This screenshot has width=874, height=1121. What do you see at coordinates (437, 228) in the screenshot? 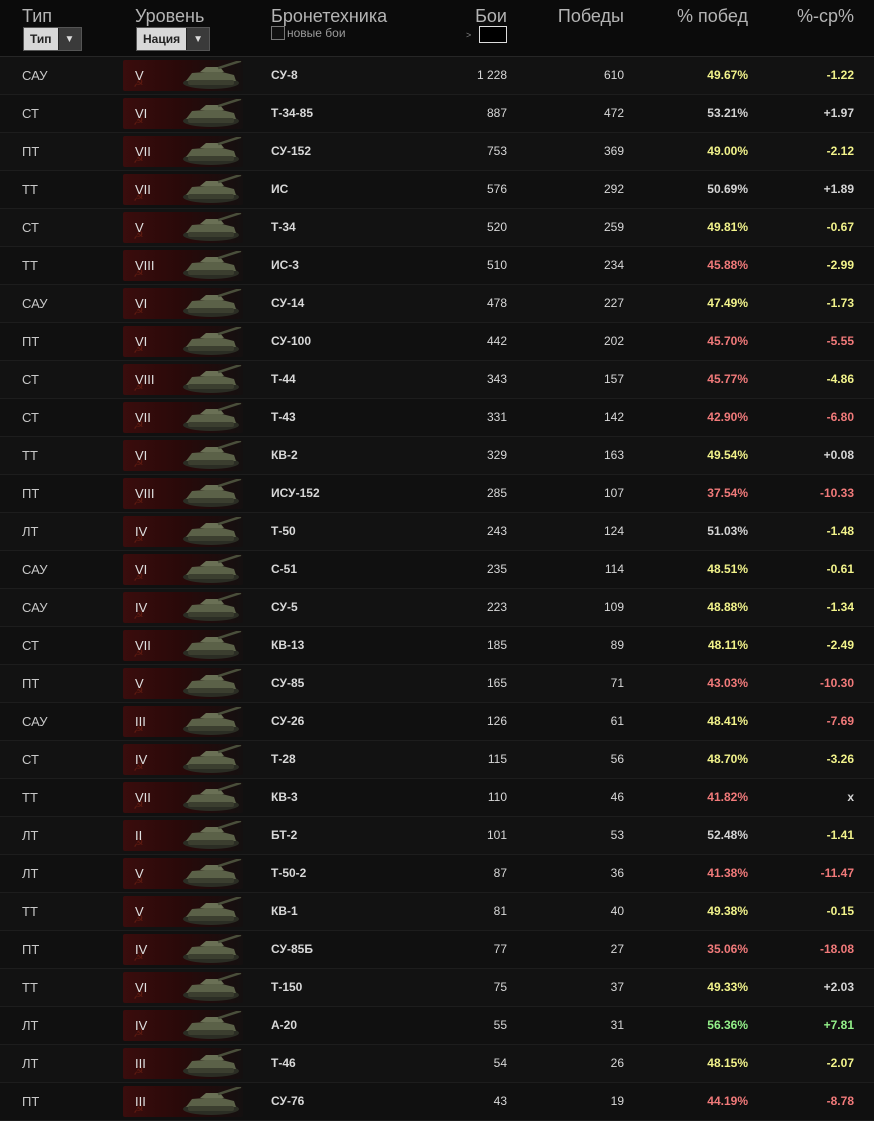
I see `table-row: СТ ☭ V Т-34 520 259 49.81% -0.67` at bounding box center [437, 228].